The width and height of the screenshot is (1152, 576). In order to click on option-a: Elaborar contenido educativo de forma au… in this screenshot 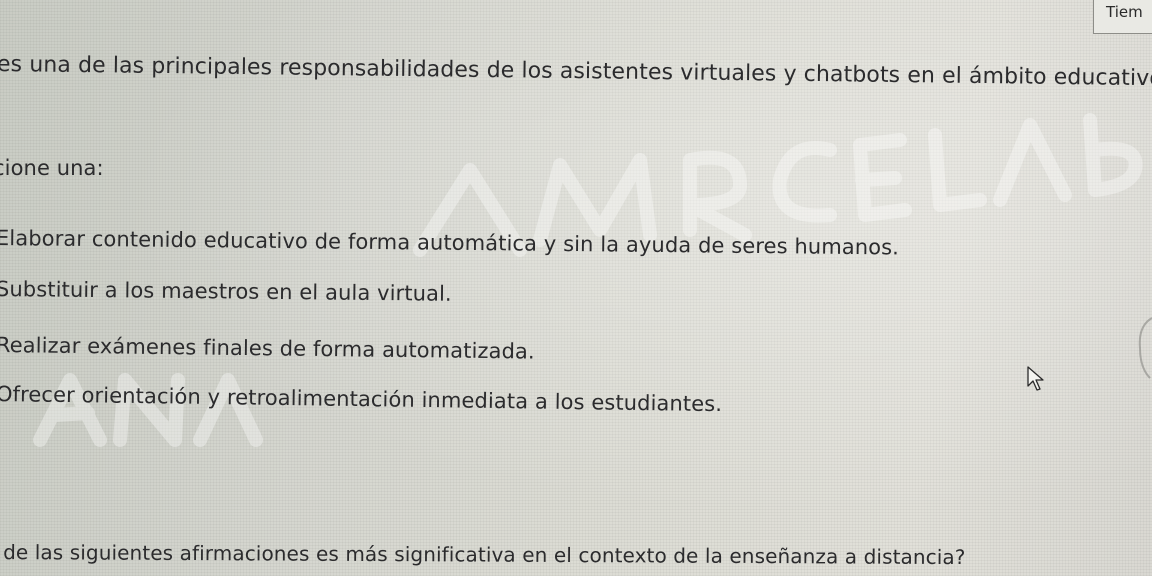, I will do `click(449, 242)`.